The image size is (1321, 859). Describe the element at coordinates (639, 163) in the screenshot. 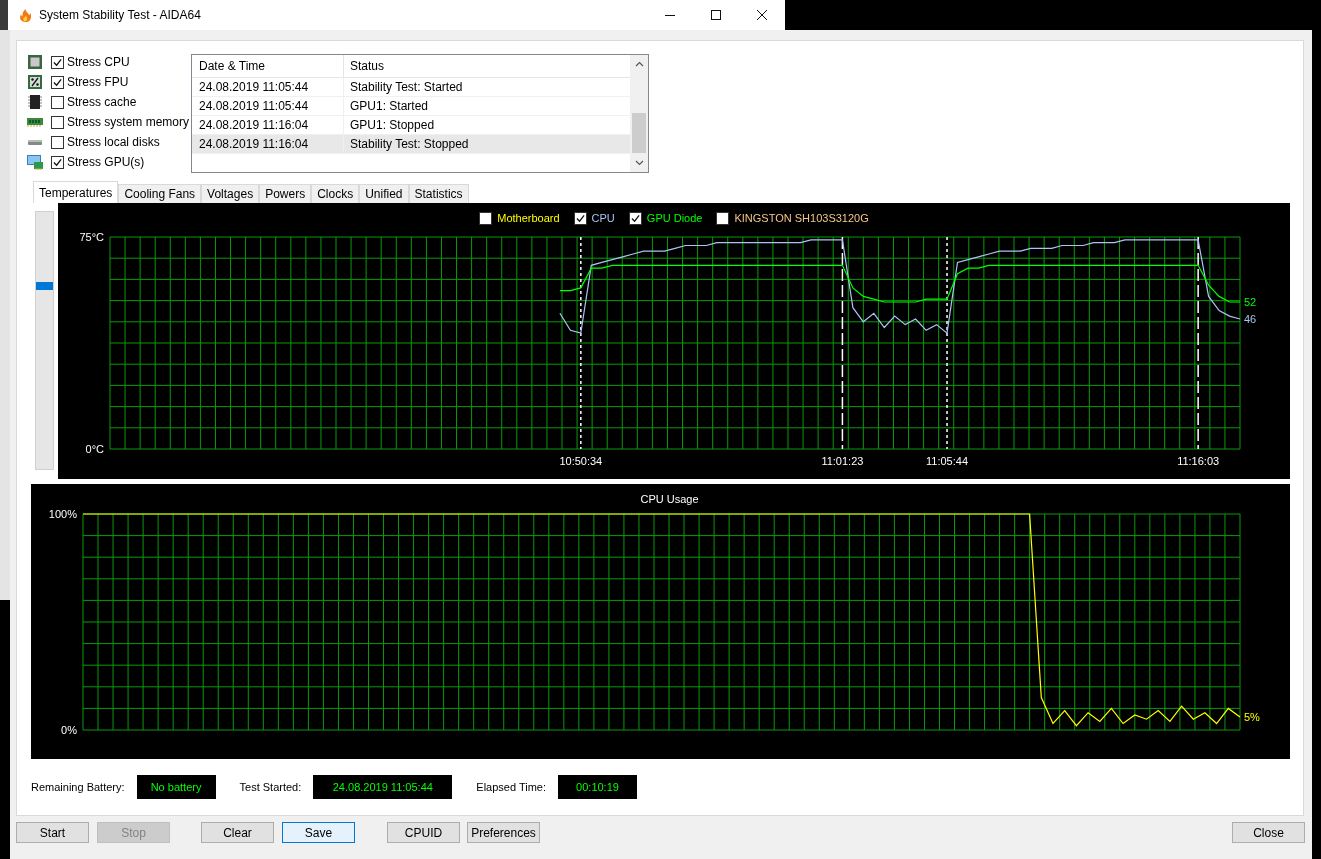

I see `scroll-down-icon` at that location.